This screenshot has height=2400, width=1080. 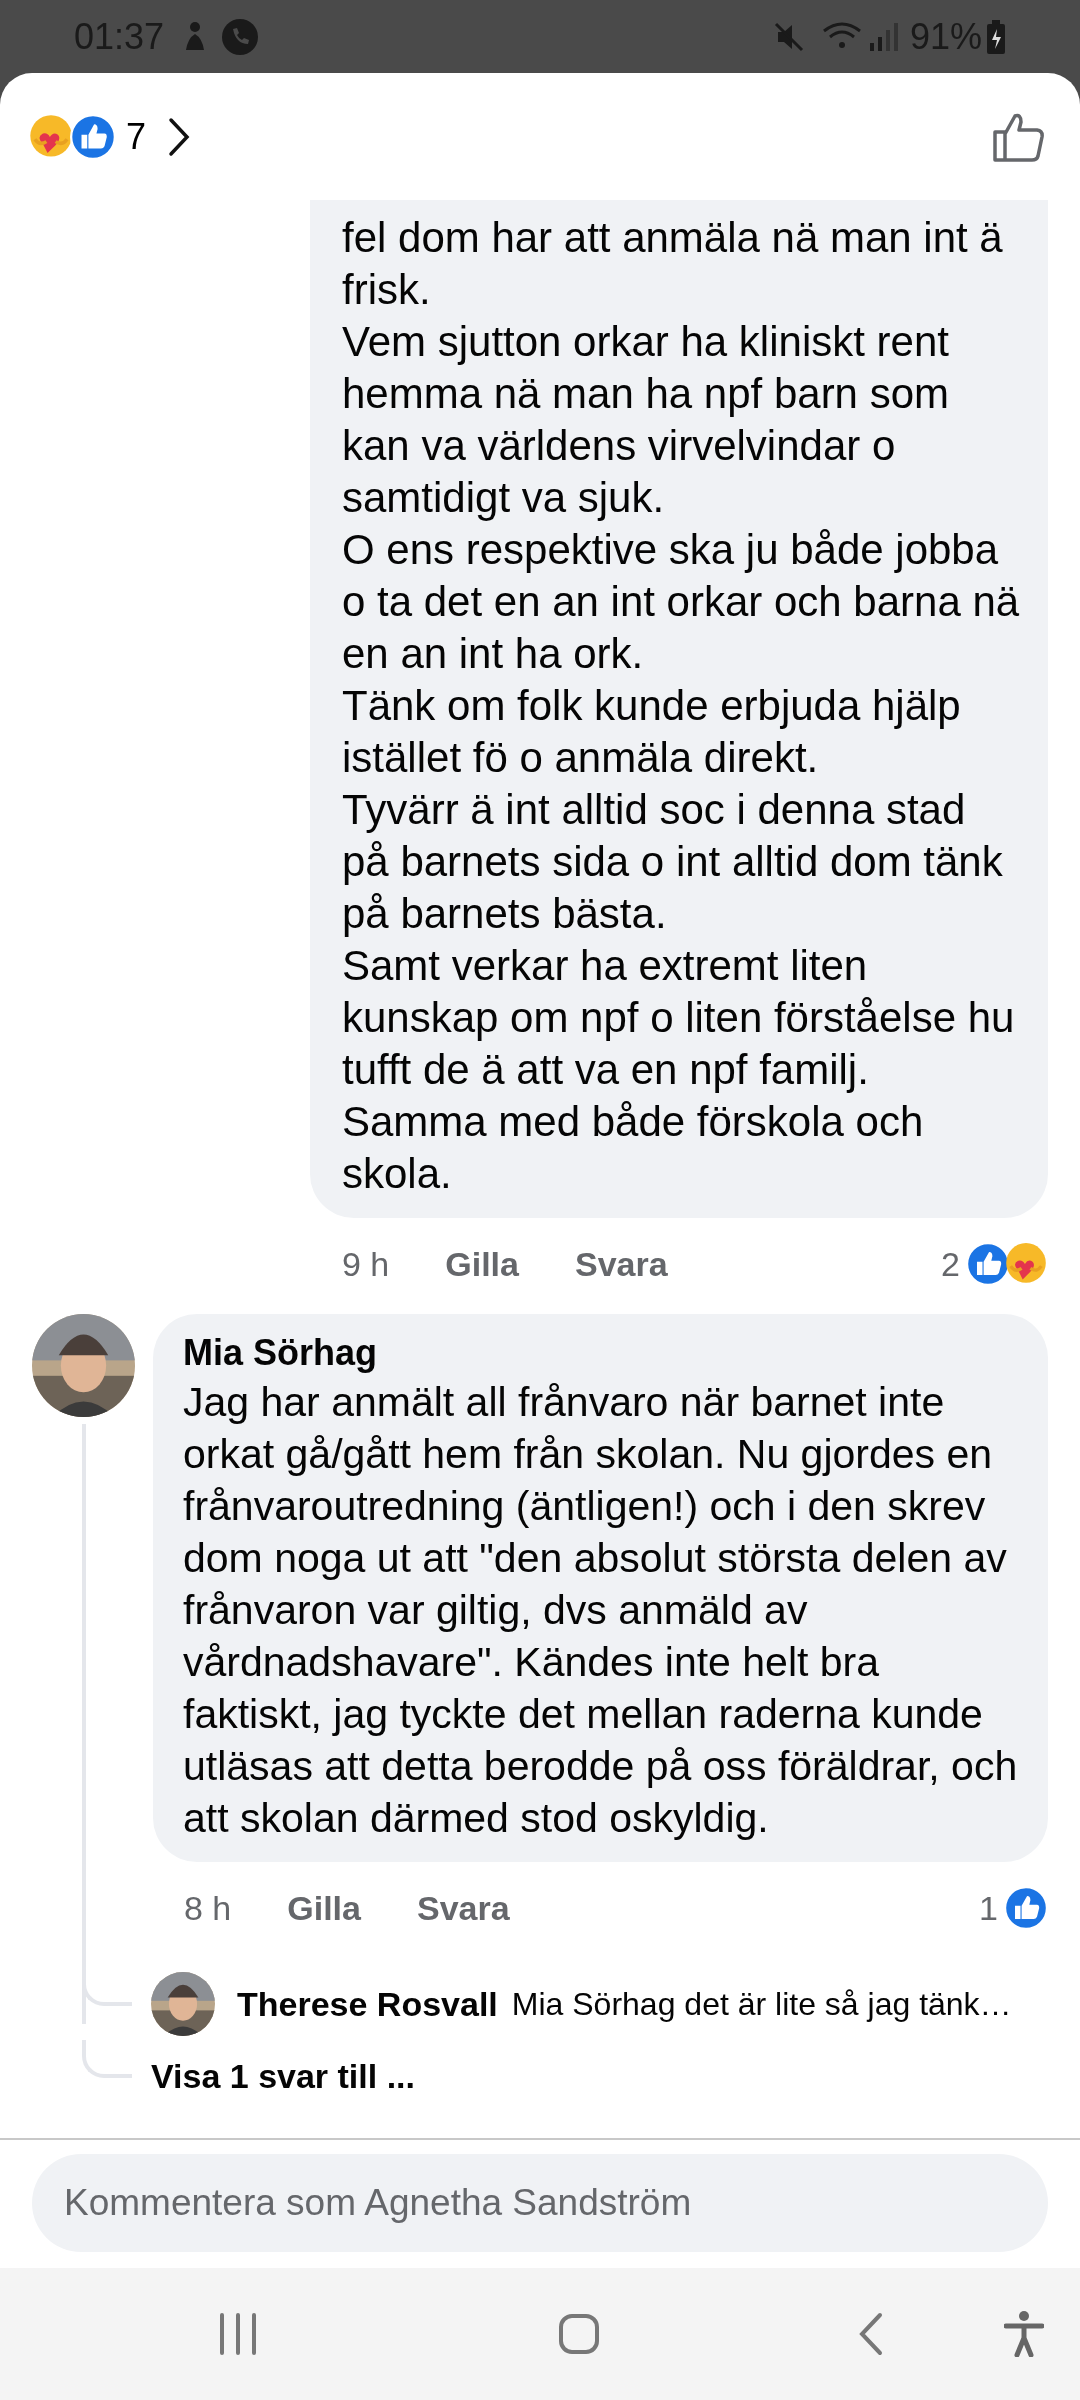 I want to click on thread-line, so click(x=107, y=2059).